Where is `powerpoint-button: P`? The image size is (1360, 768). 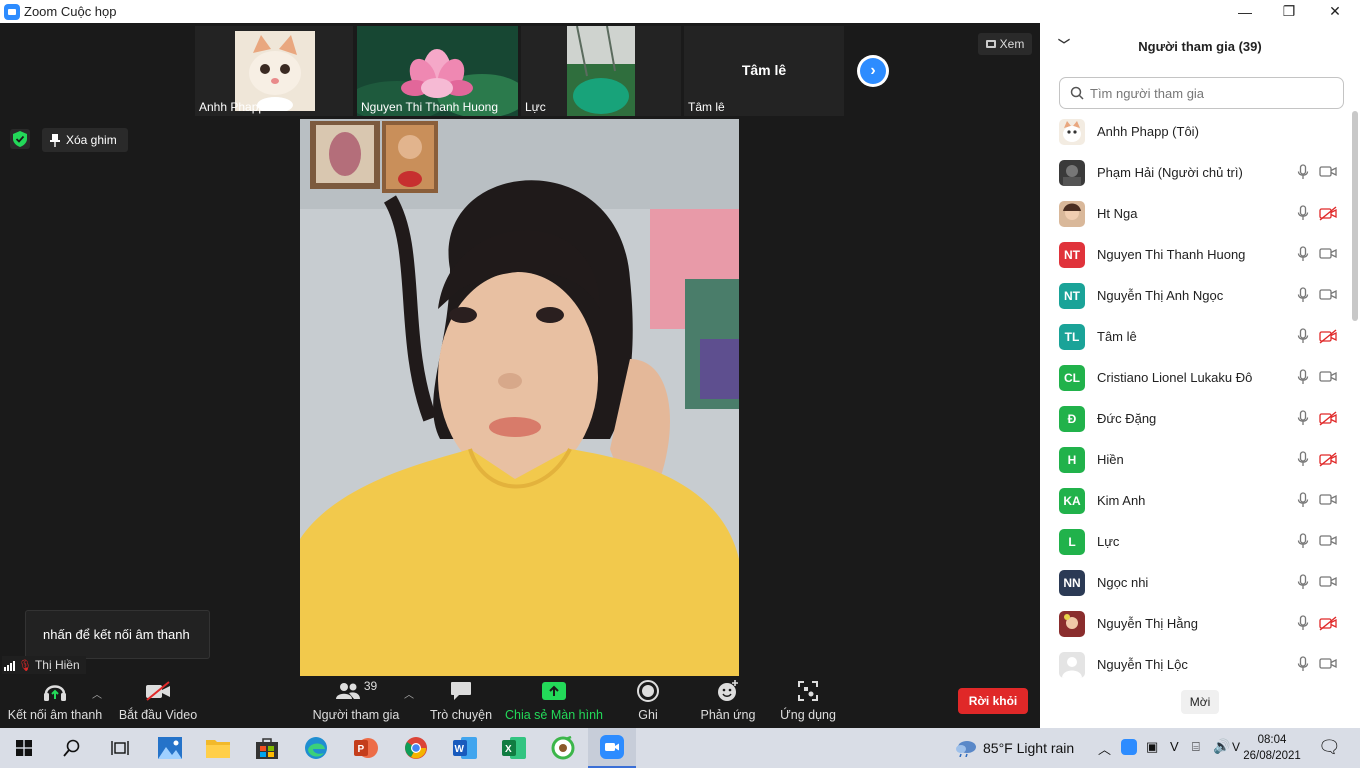 powerpoint-button: P is located at coordinates (366, 748).